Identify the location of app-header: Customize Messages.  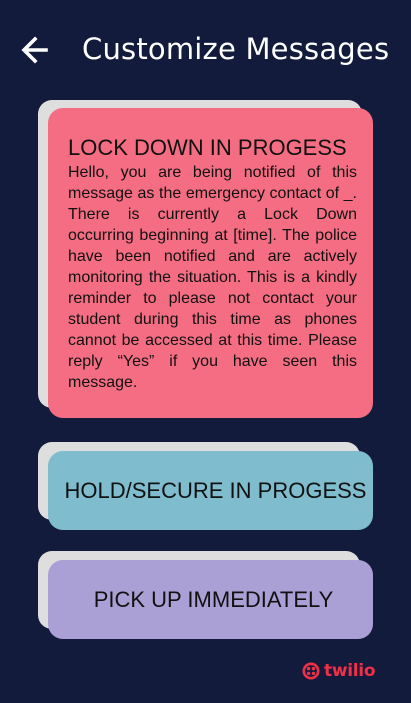
(205, 50).